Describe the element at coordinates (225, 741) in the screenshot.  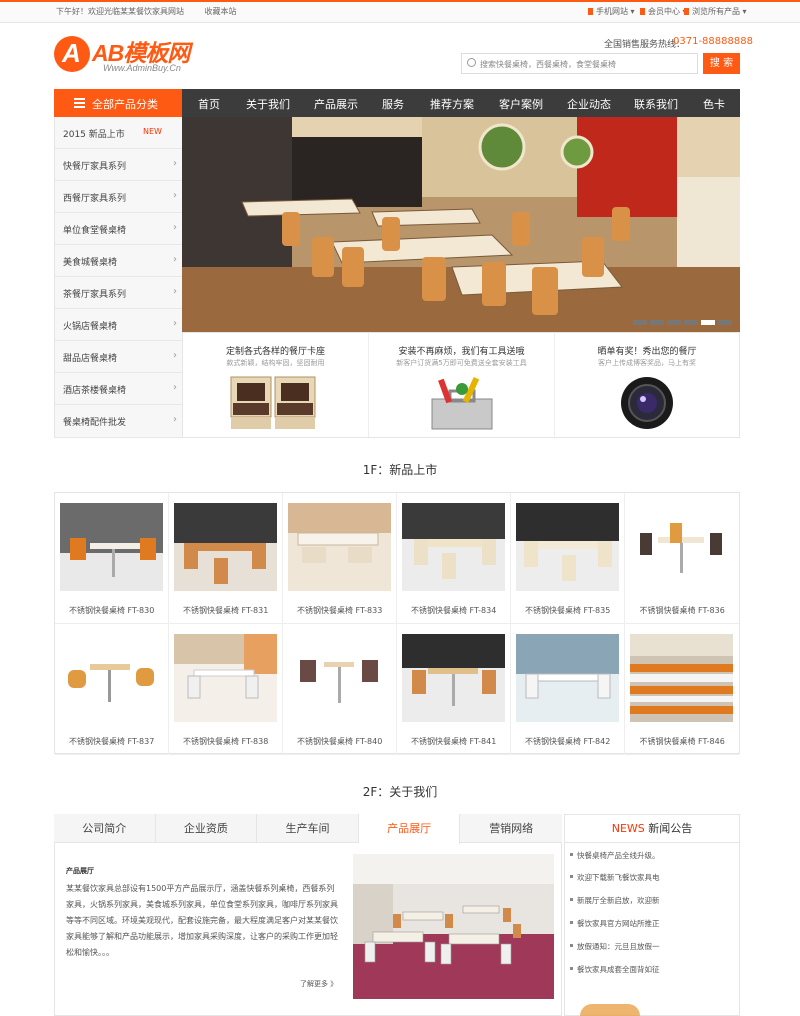
I see `product-label: 不锈钢快餐桌椅 FT-838` at that location.